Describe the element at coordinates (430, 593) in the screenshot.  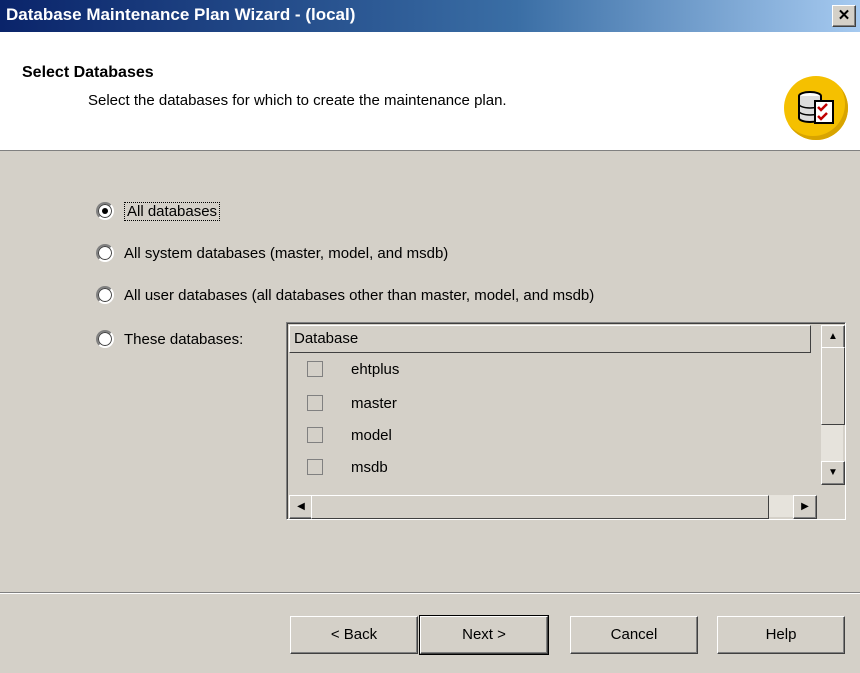
I see `footer-divider` at that location.